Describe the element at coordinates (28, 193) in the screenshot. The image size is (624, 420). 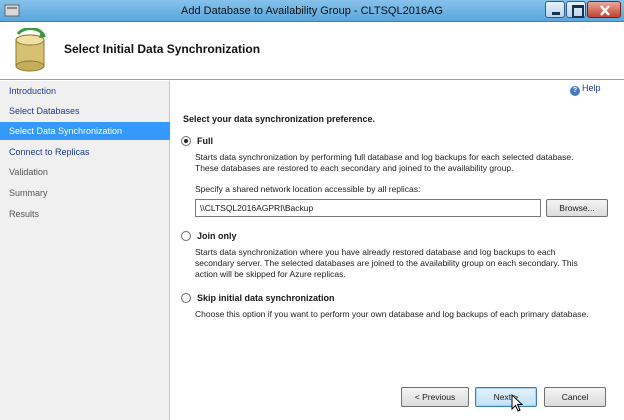
I see `nav-item-summary: Summary` at that location.